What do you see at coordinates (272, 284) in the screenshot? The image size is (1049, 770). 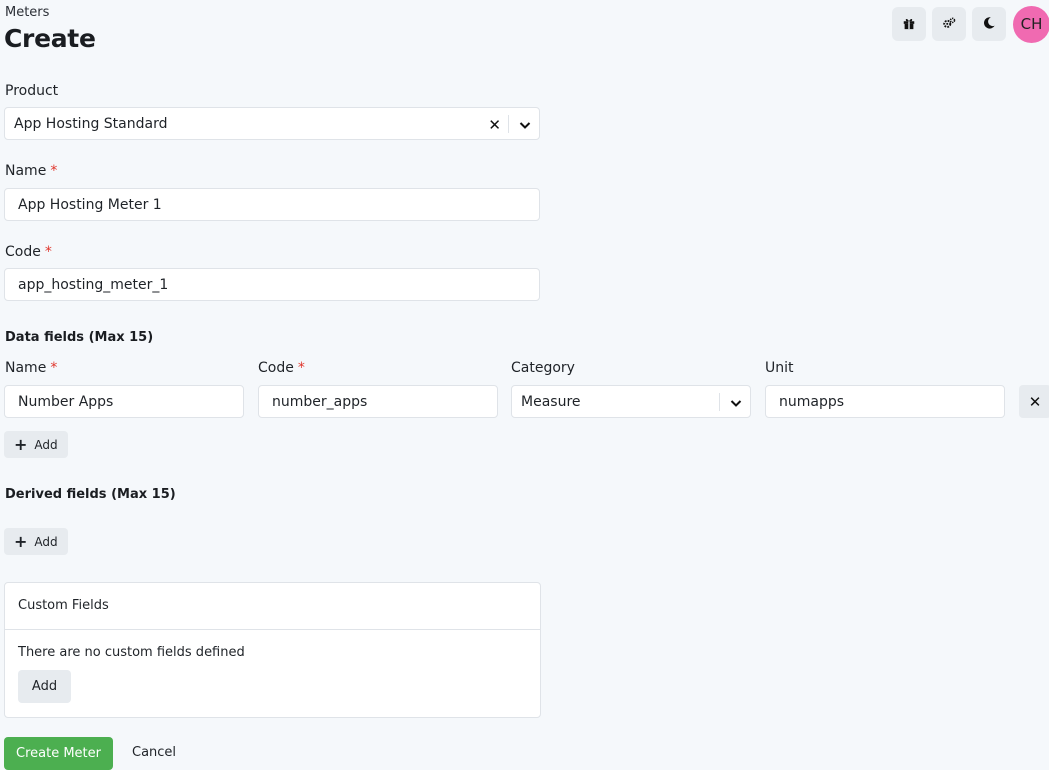 I see `code-input: app_hosting_meter_1` at bounding box center [272, 284].